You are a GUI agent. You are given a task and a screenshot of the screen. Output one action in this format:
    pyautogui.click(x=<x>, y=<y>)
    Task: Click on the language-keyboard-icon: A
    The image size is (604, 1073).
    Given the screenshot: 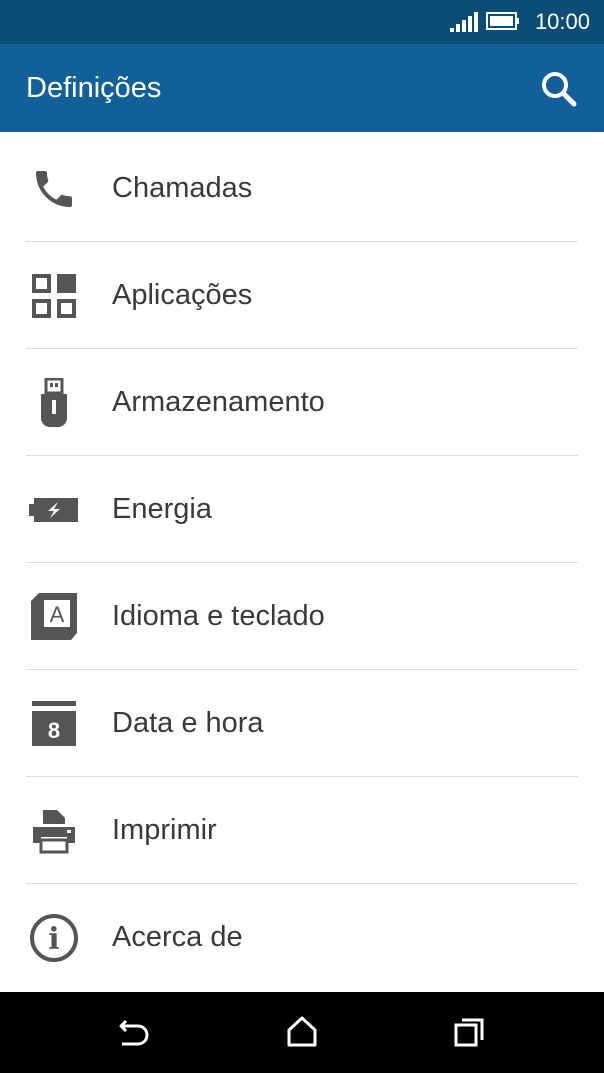 What is the action you would take?
    pyautogui.click(x=54, y=616)
    